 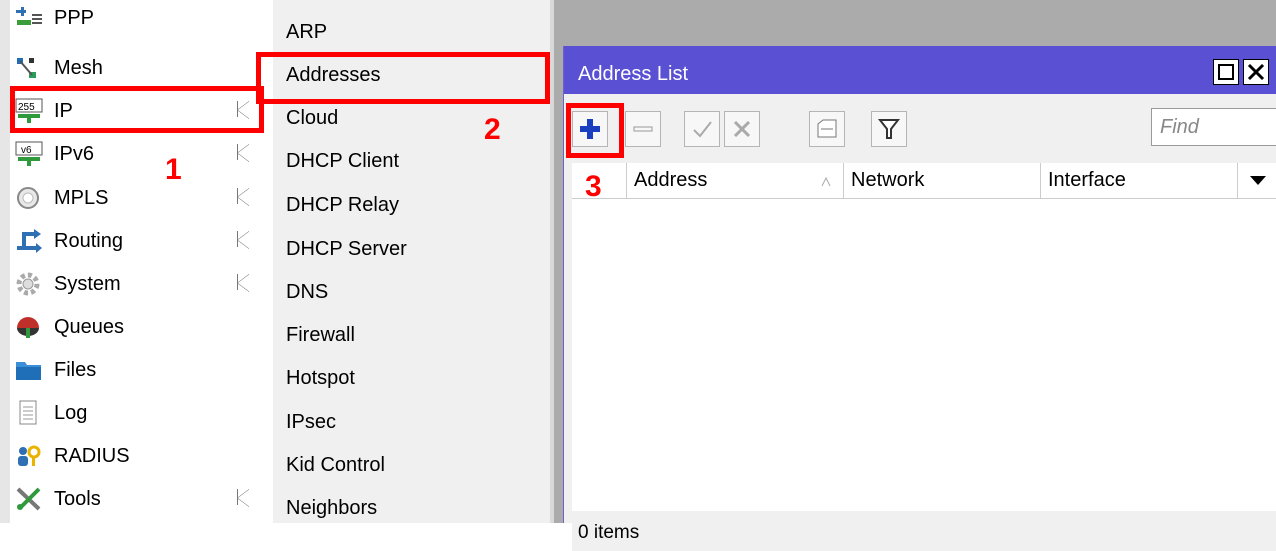 What do you see at coordinates (173, 169) in the screenshot?
I see `annotation-step-1: 1` at bounding box center [173, 169].